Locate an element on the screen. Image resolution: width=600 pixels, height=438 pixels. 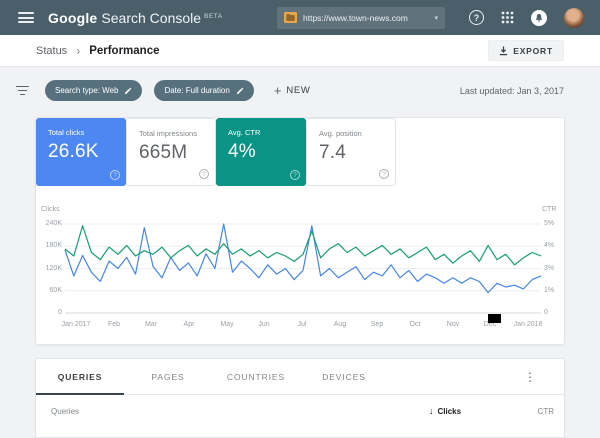
chip-label: Date: Full duration is located at coordinates (197, 90).